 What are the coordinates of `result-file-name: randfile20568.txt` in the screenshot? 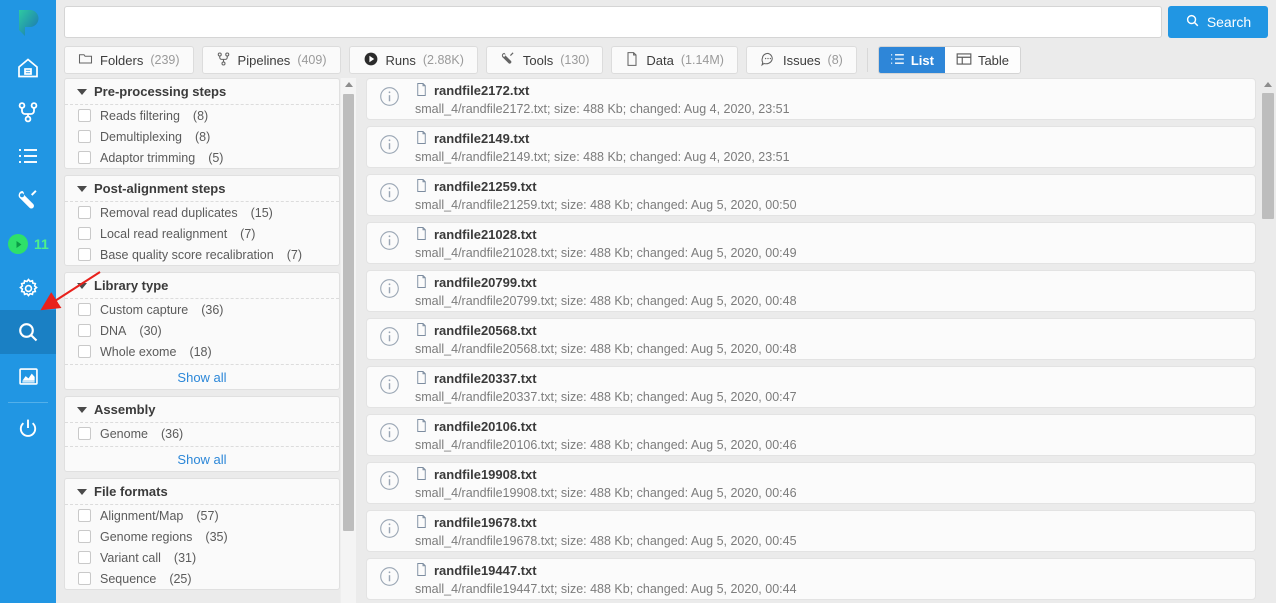 It's located at (485, 330).